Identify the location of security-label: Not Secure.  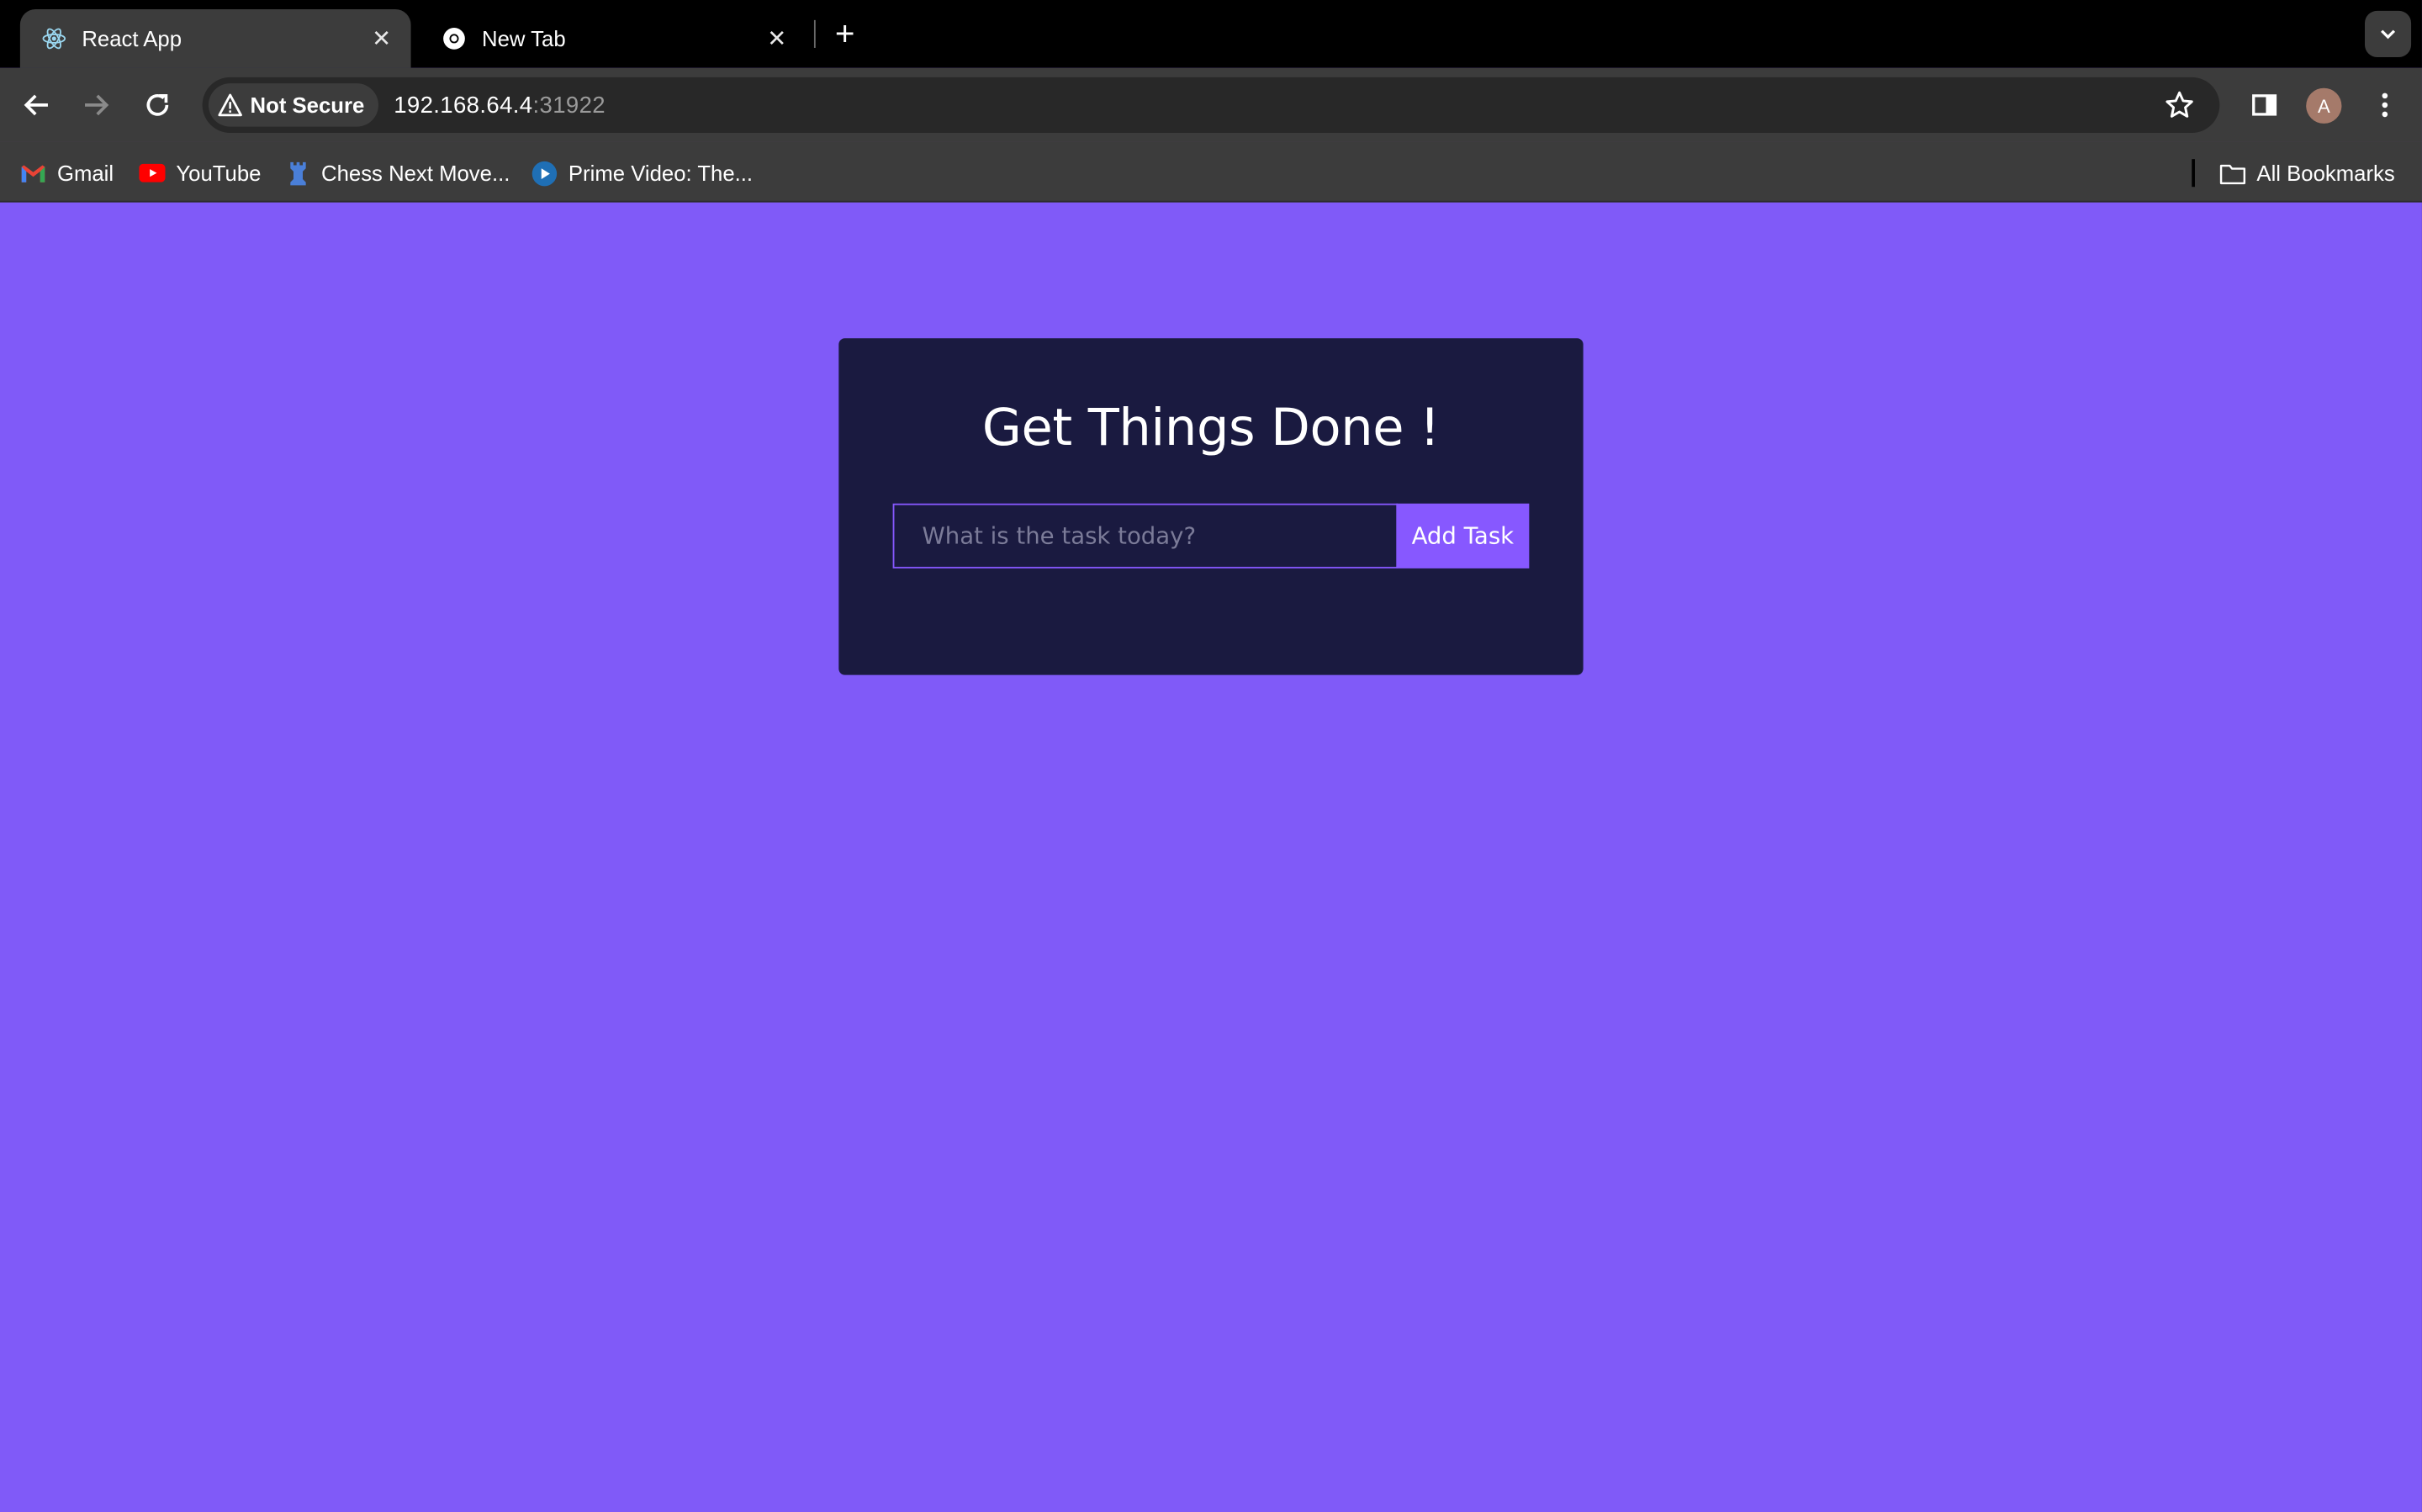
(307, 105).